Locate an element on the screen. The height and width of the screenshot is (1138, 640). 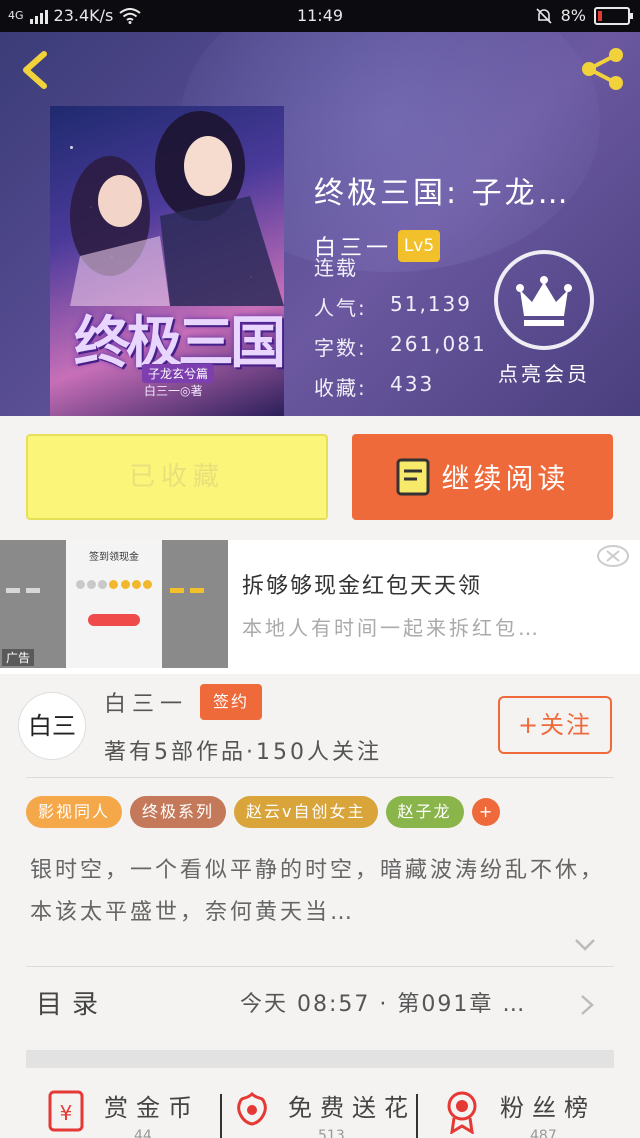
cover-author: 白三一◎著 is located at coordinates (173, 391).